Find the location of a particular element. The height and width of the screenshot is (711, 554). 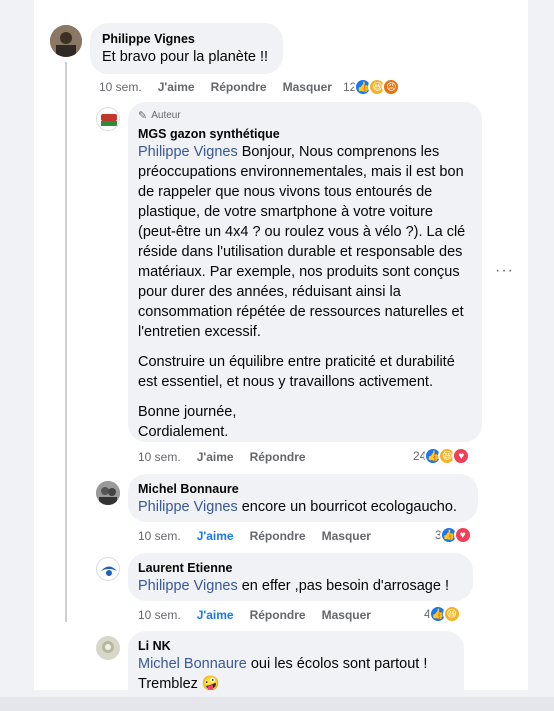

comment-body: encore un bourricot ecologaucho. is located at coordinates (347, 507).